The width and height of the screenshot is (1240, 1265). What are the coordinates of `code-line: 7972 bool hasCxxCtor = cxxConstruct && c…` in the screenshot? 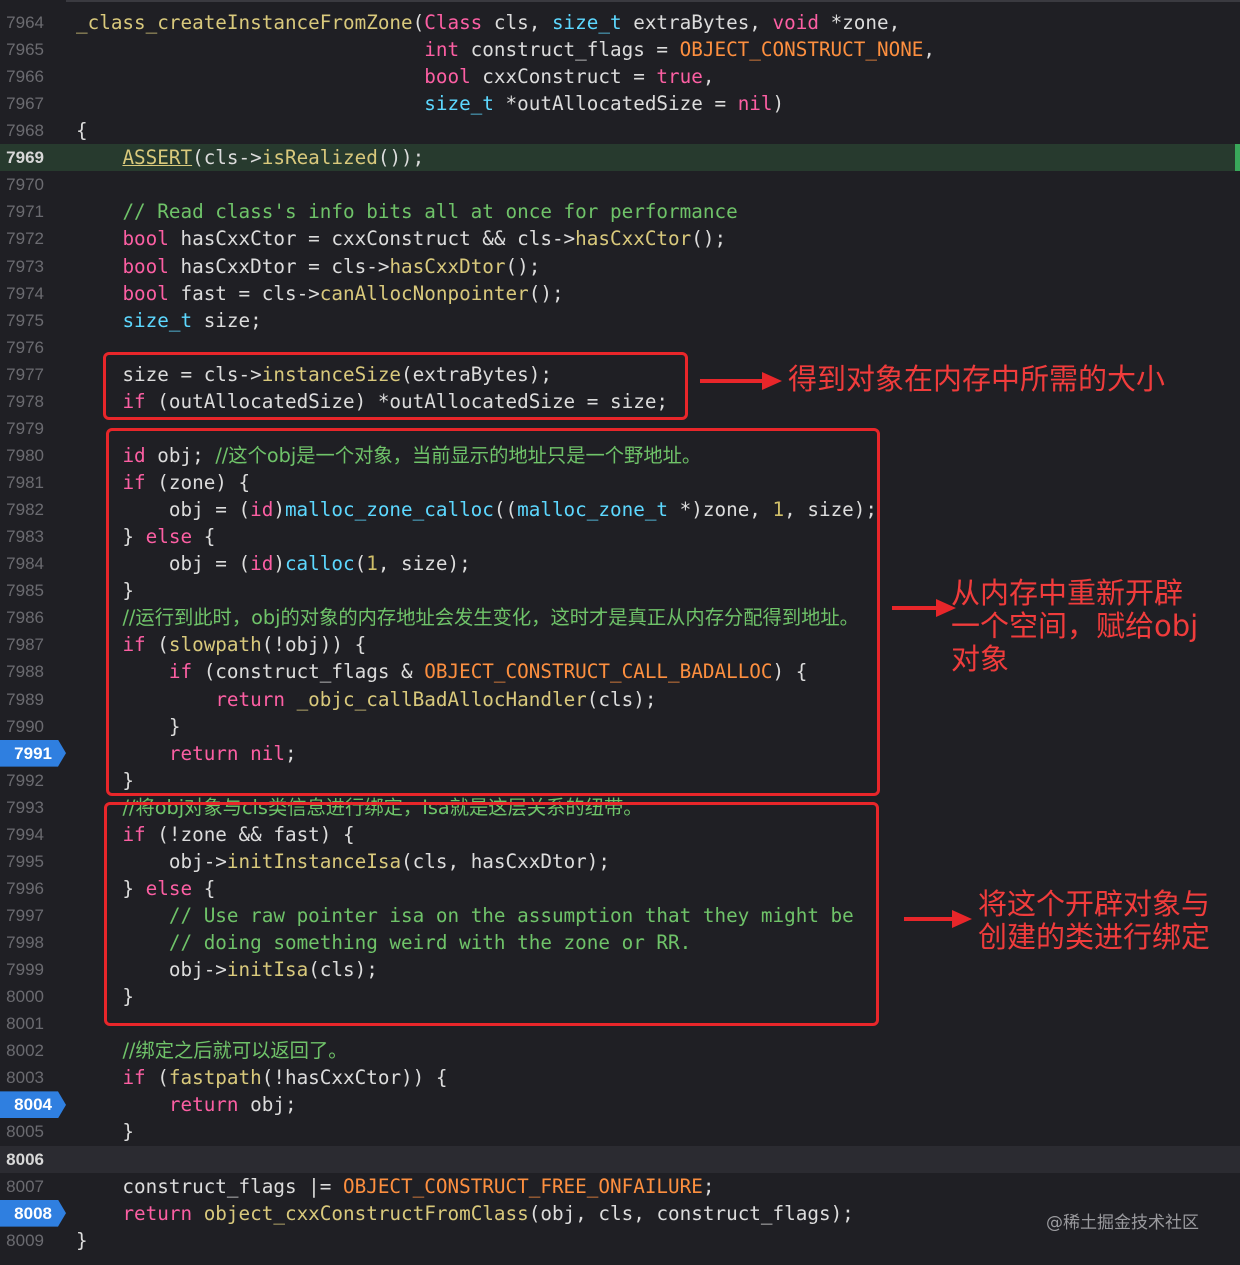 It's located at (620, 238).